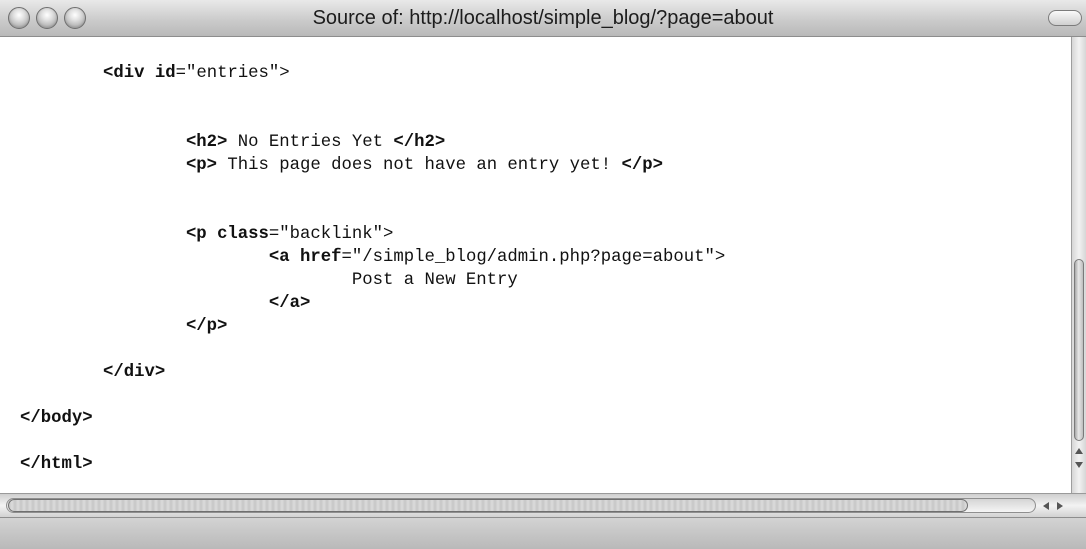 Image resolution: width=1086 pixels, height=549 pixels. I want to click on source-text-token: ="entries">, so click(232, 73).